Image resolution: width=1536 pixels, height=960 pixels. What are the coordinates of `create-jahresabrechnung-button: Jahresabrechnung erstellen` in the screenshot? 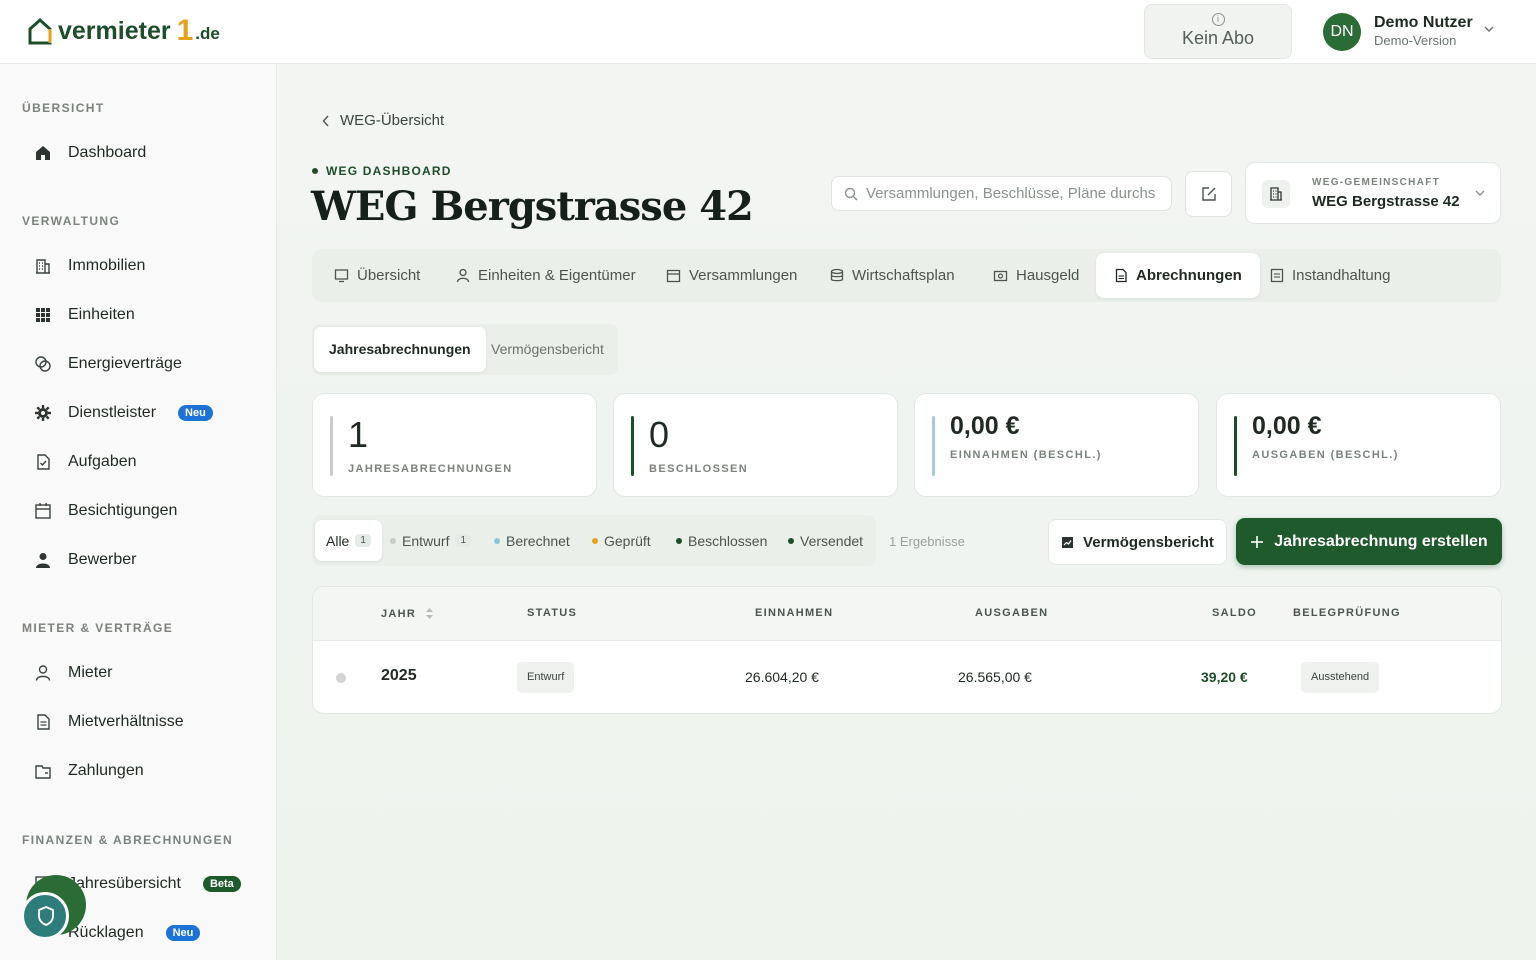 It's located at (1369, 541).